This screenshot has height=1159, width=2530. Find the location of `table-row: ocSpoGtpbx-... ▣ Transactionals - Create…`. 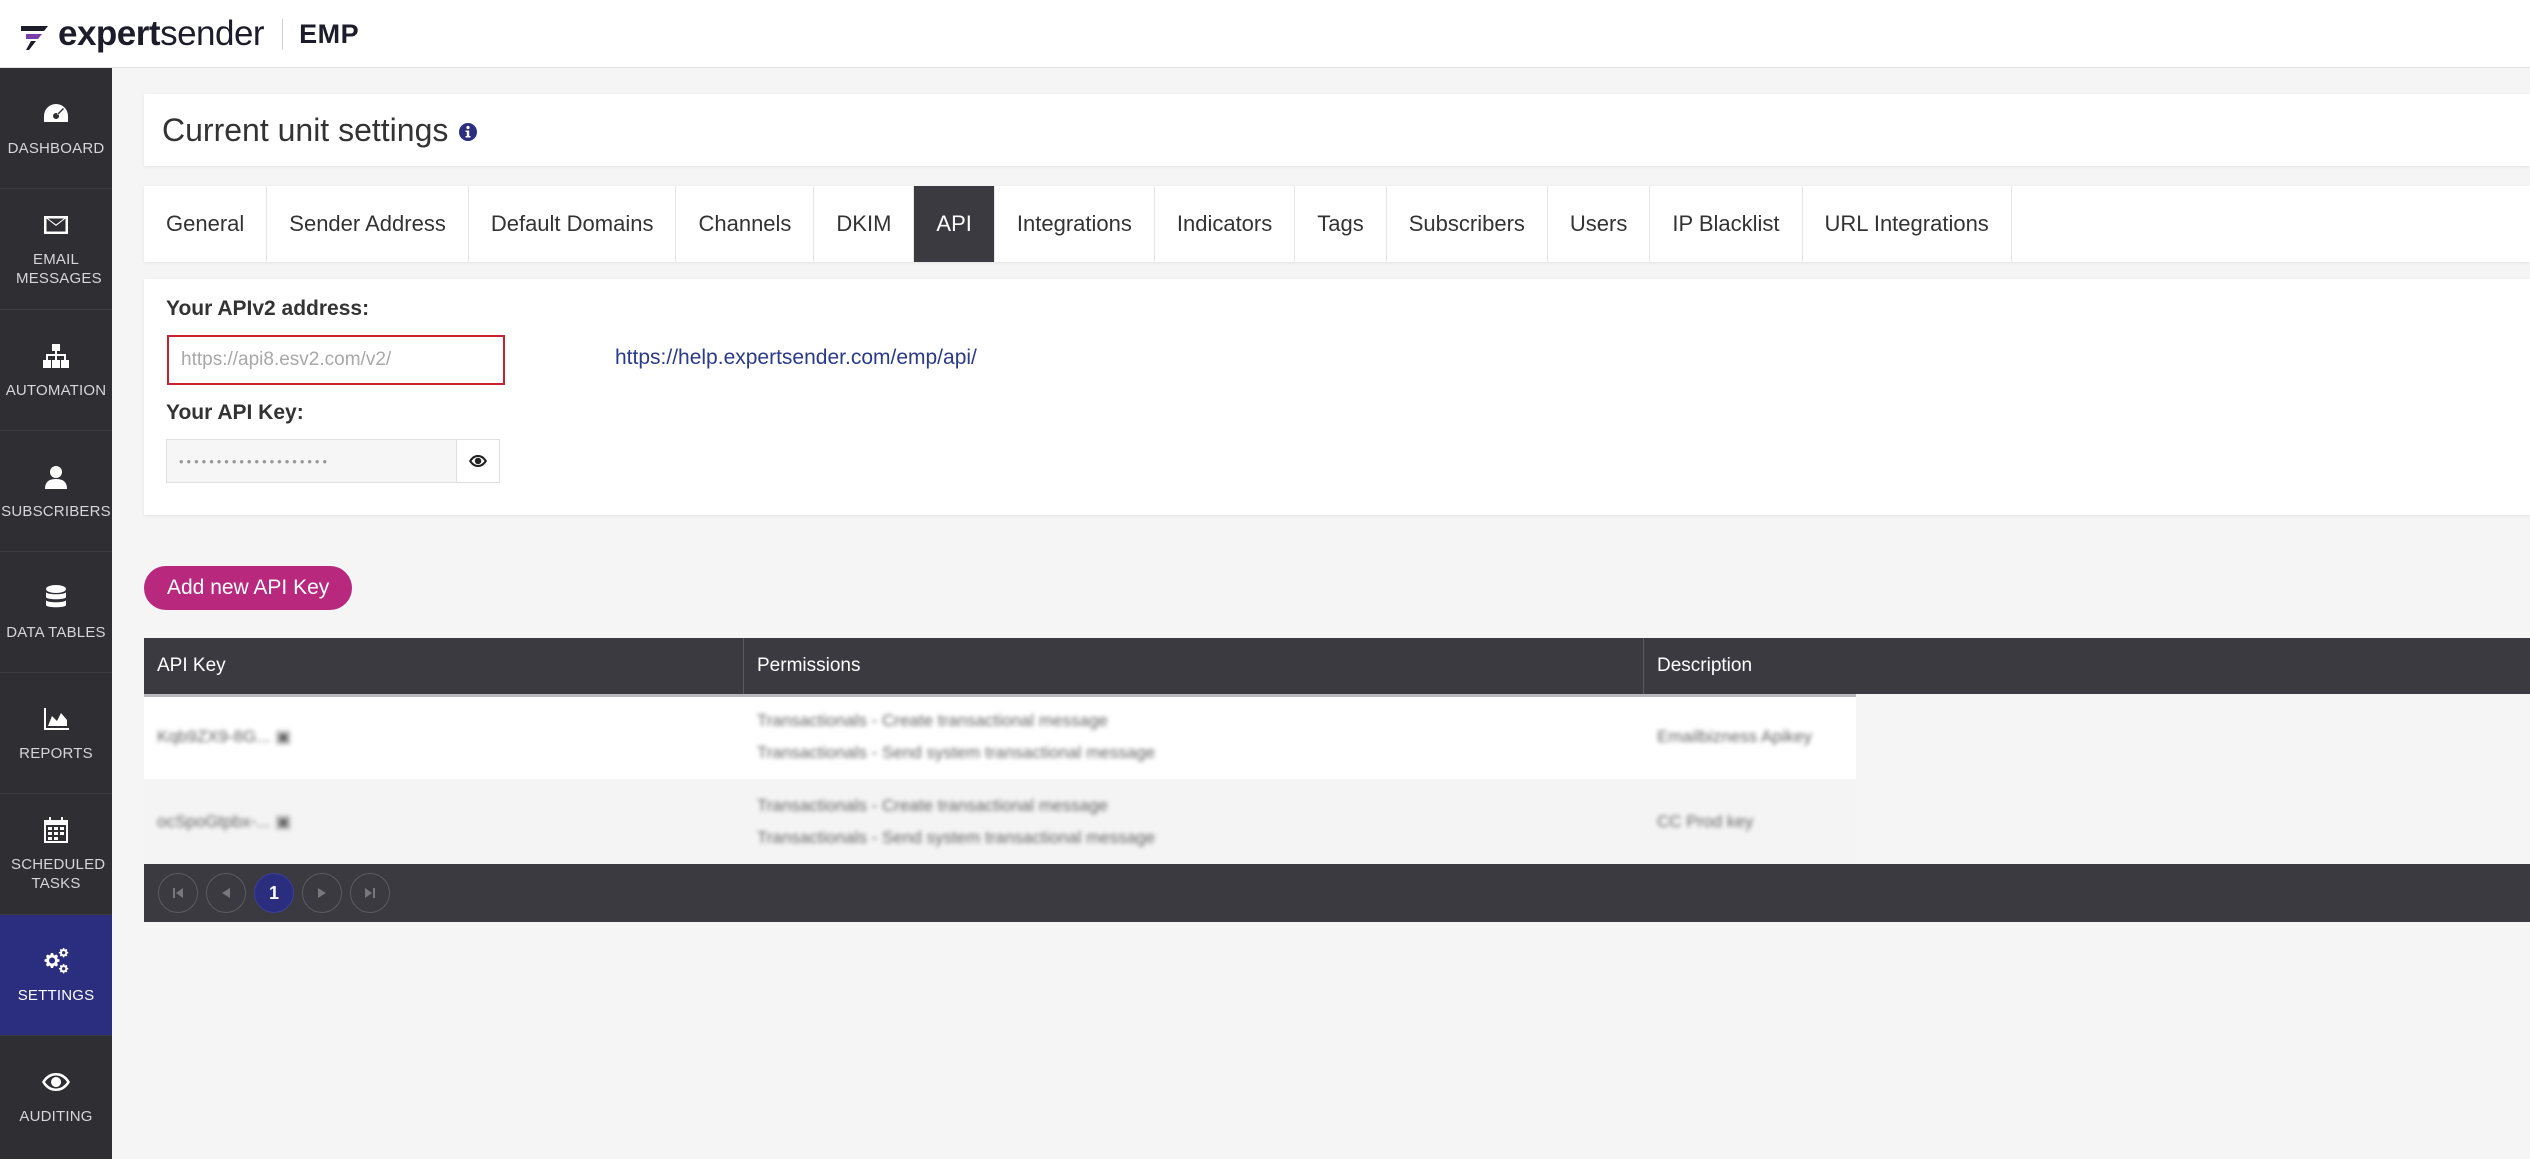

table-row: ocSpoGtpbx-... ▣ Transactionals - Create… is located at coordinates (1337, 821).